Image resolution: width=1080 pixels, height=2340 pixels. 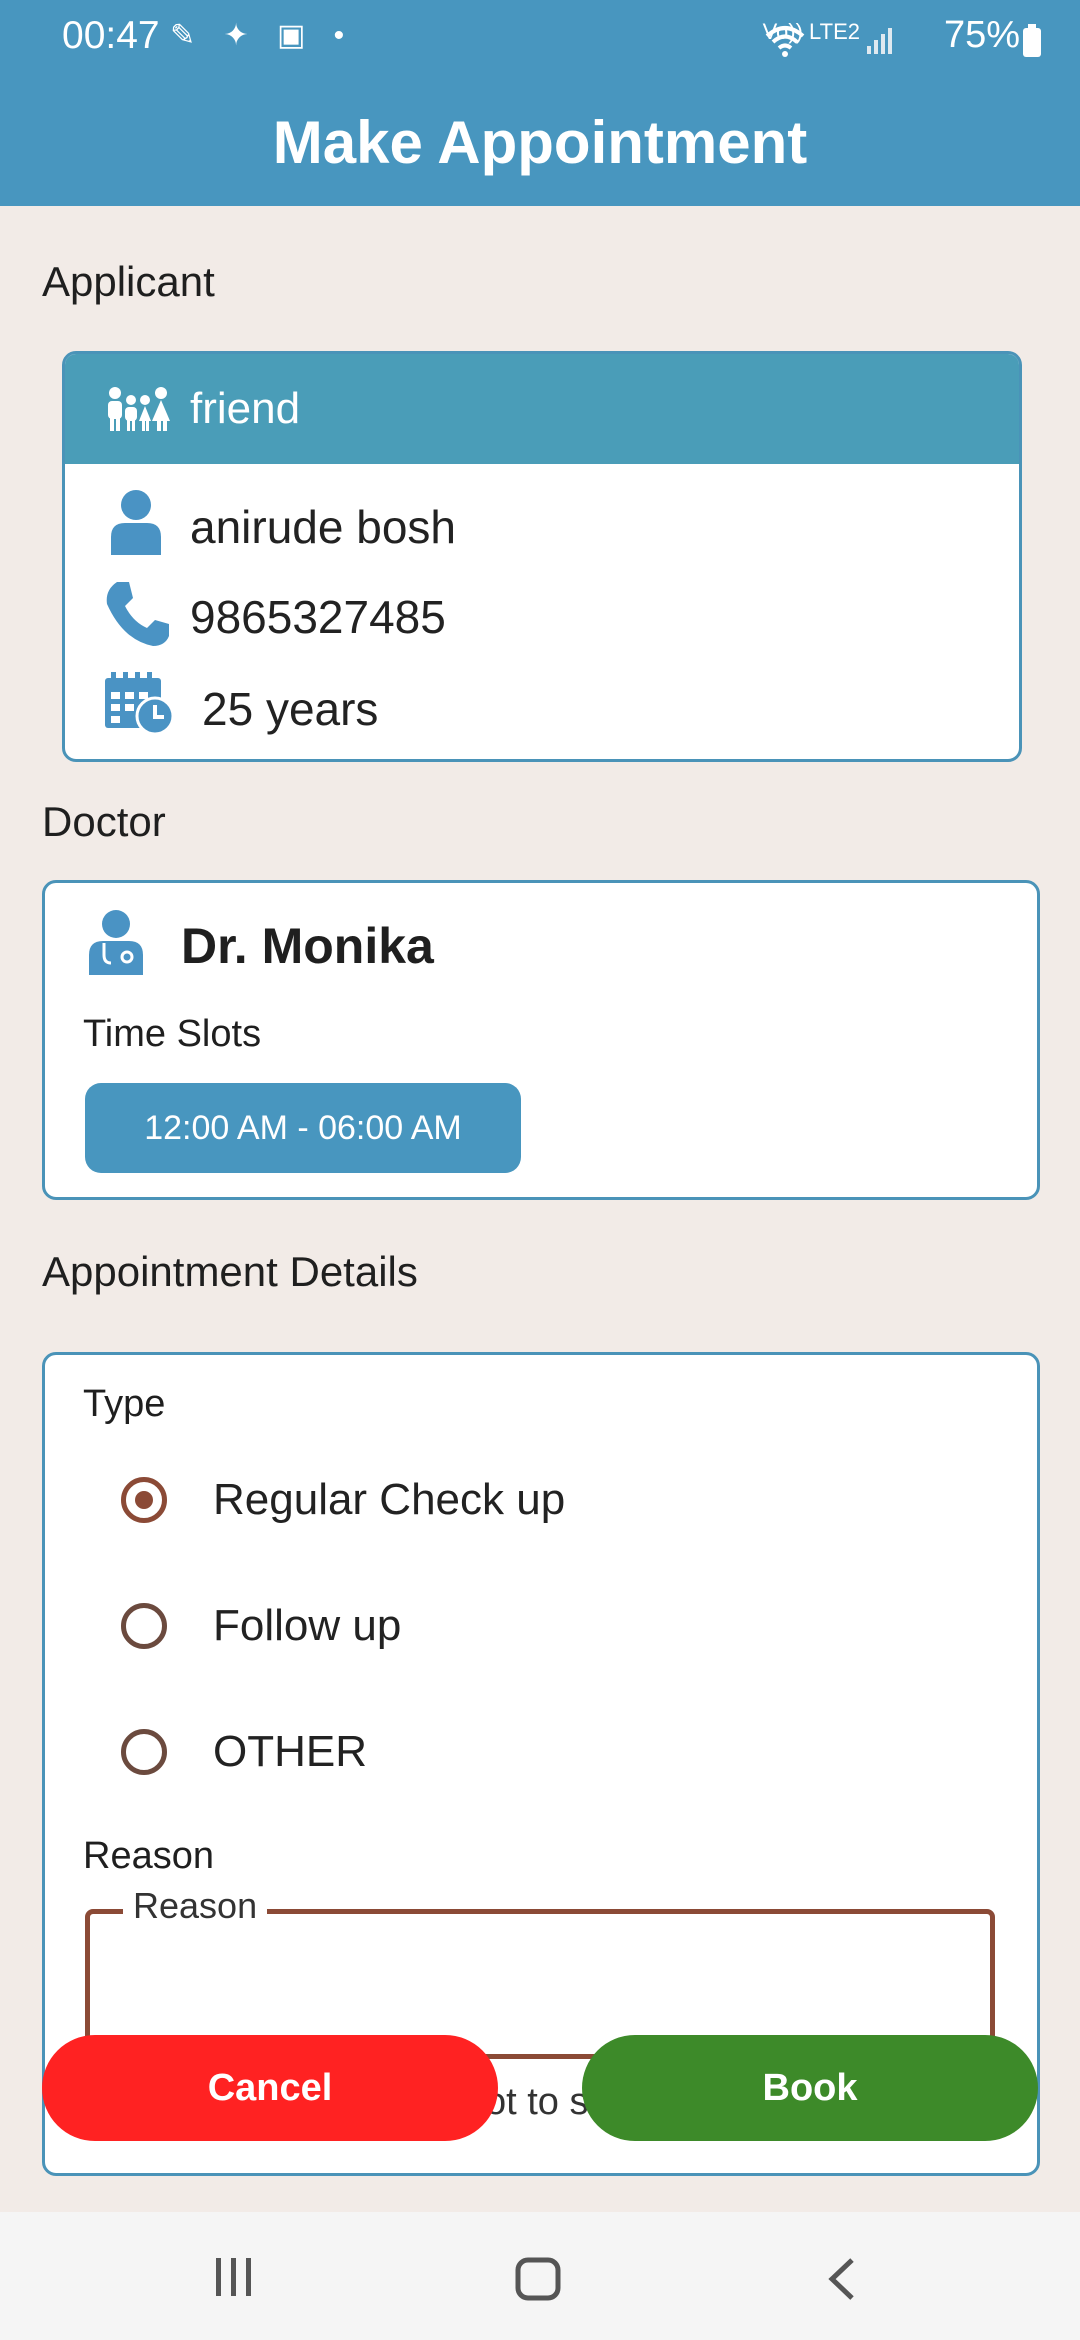 What do you see at coordinates (262, 35) in the screenshot?
I see `notification-icons: ✎ ✦ ▣ •` at bounding box center [262, 35].